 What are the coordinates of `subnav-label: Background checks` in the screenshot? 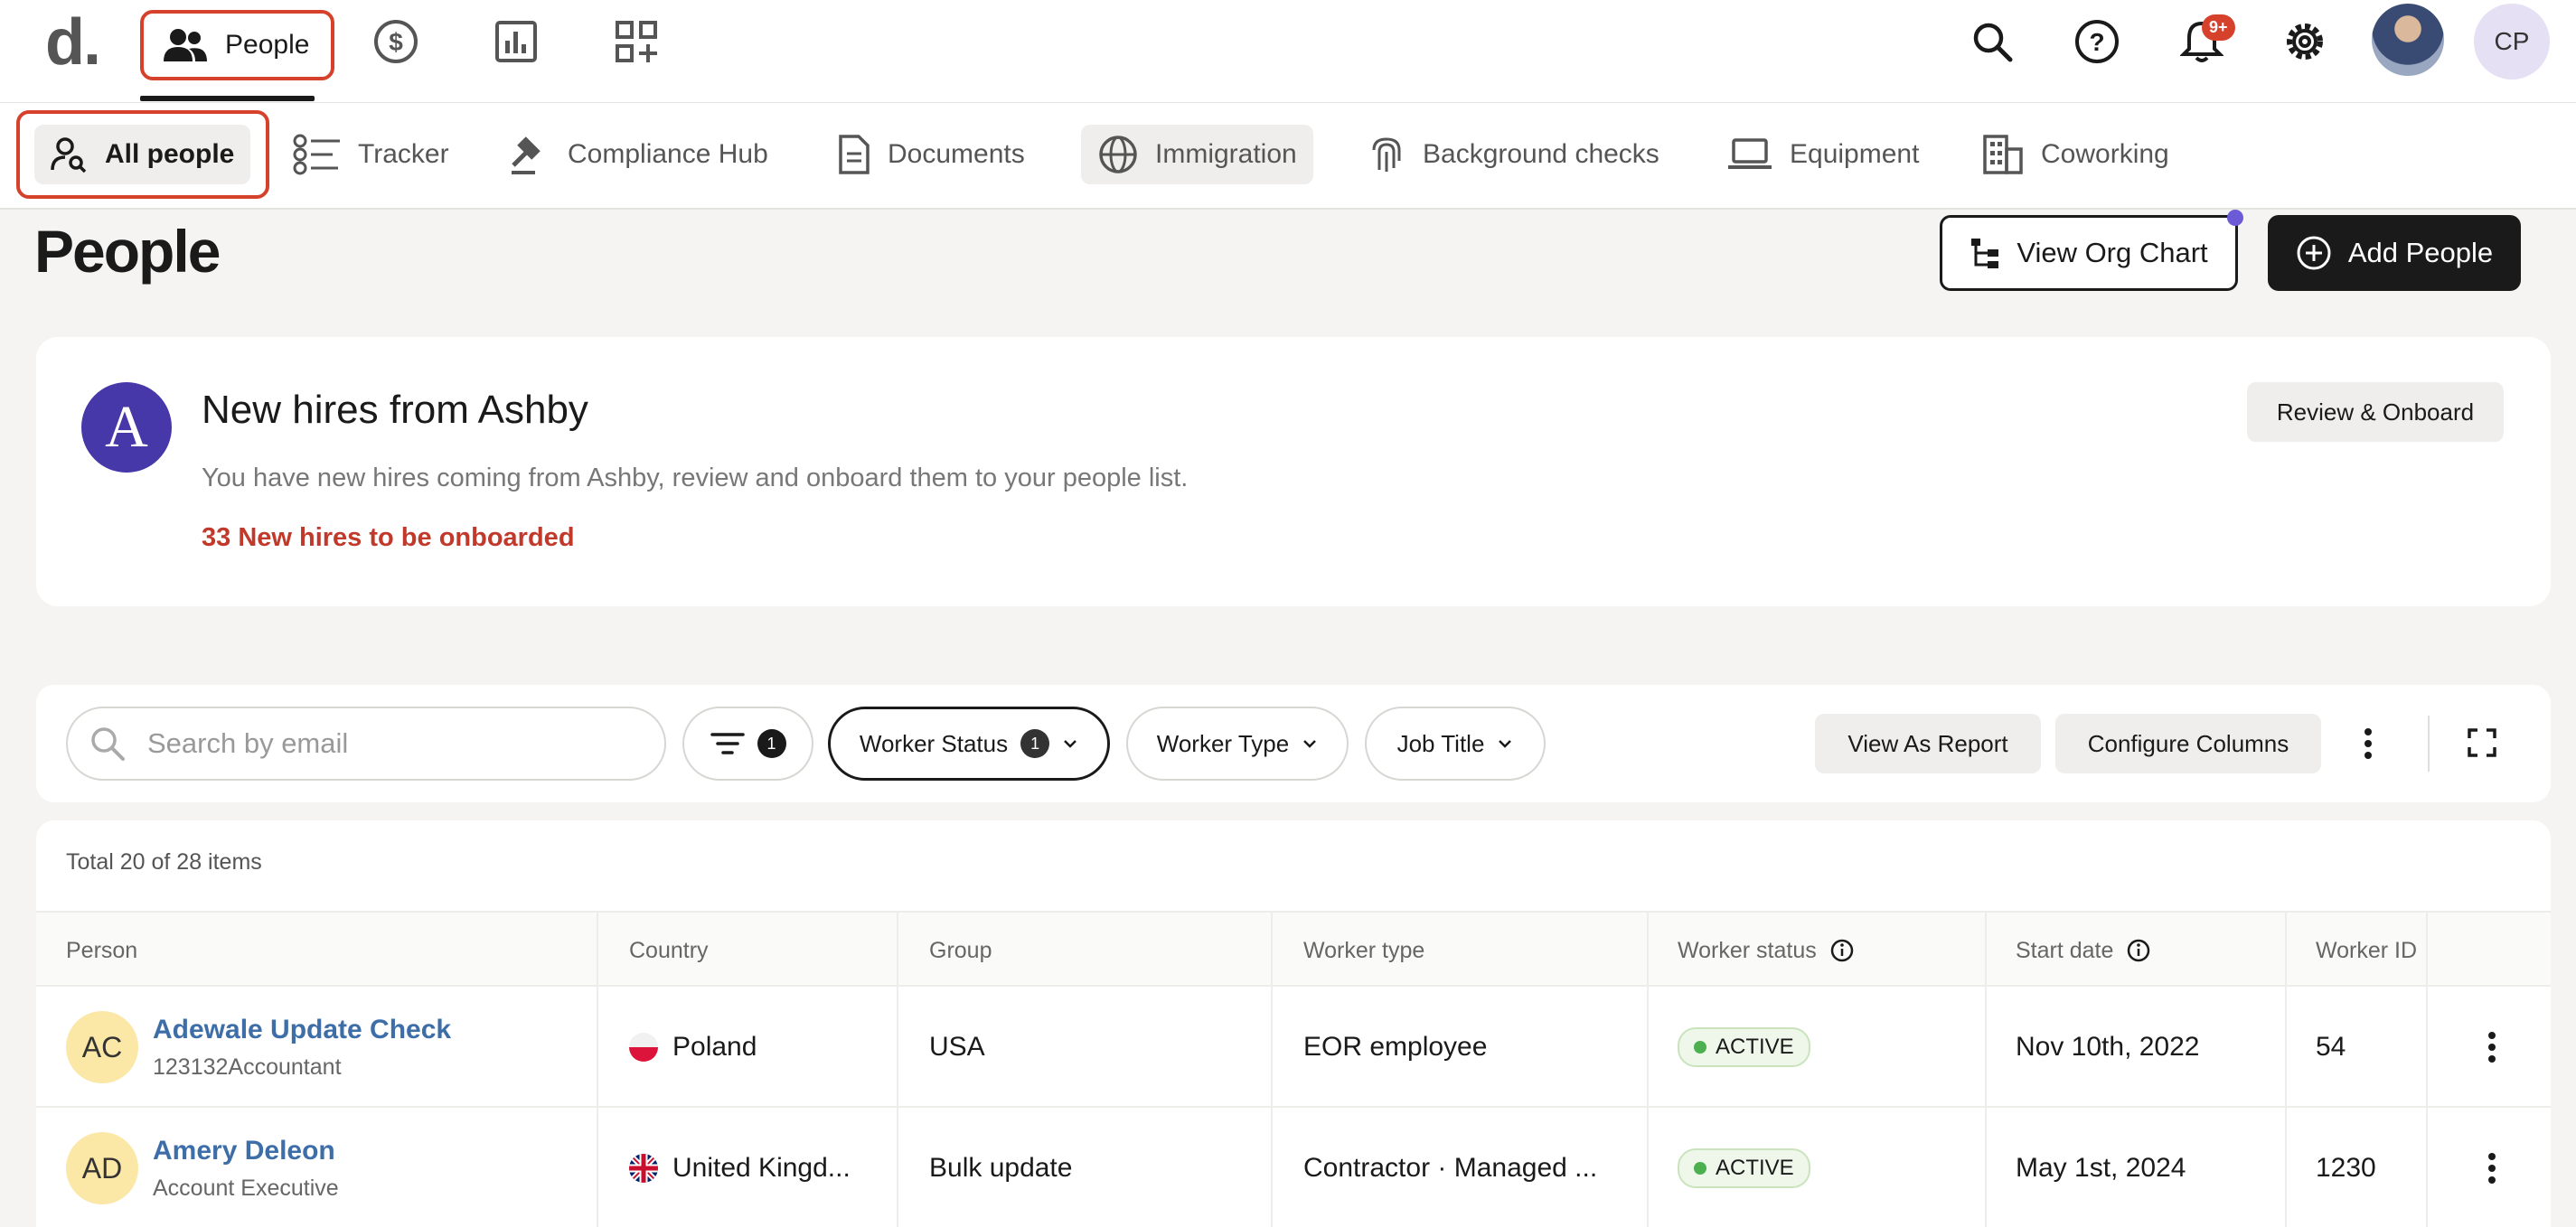 It's located at (1541, 154).